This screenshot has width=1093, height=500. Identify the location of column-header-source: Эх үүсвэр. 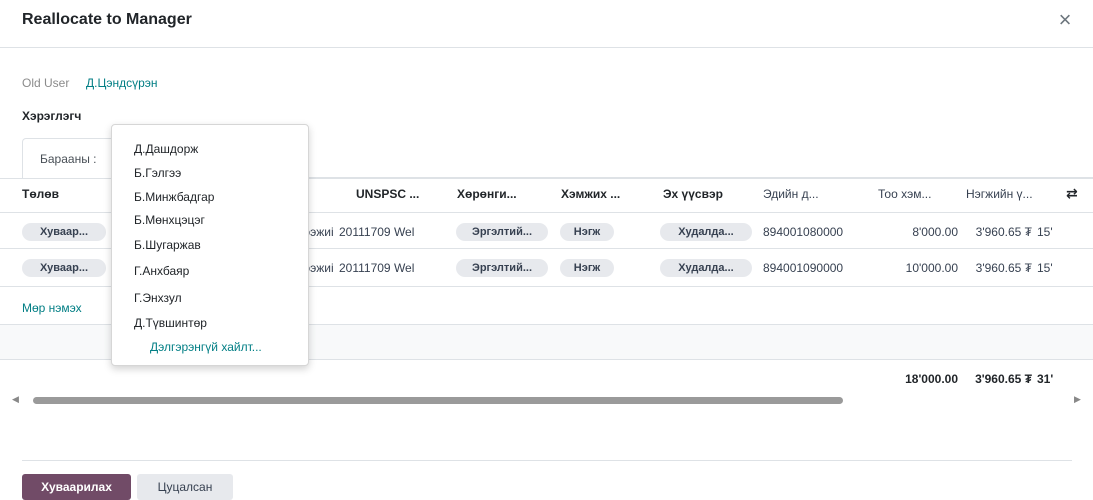
(693, 194).